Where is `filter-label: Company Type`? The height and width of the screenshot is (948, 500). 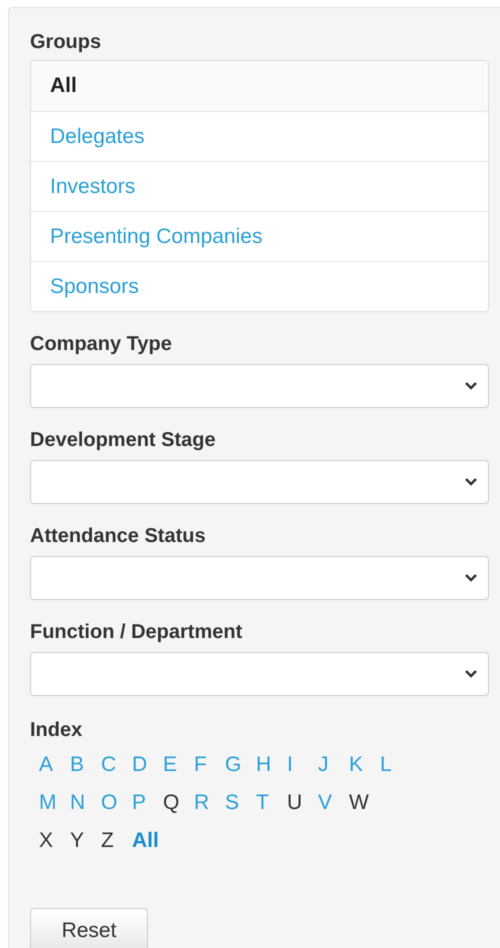 filter-label: Company Type is located at coordinates (101, 344).